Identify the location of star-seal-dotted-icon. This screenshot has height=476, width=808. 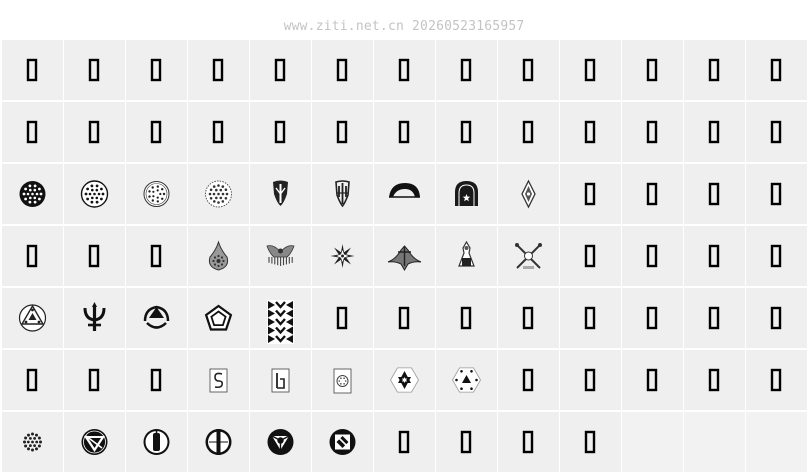
(218, 194).